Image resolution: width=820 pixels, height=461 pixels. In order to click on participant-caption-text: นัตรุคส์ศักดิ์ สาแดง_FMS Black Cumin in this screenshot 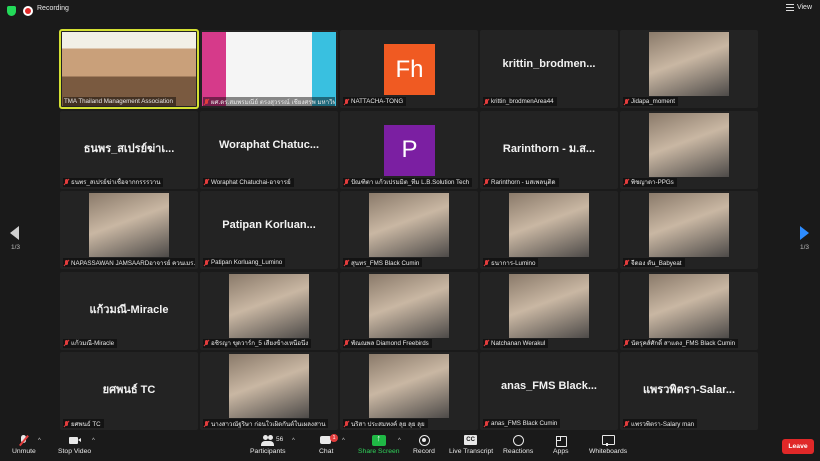, I will do `click(683, 343)`.